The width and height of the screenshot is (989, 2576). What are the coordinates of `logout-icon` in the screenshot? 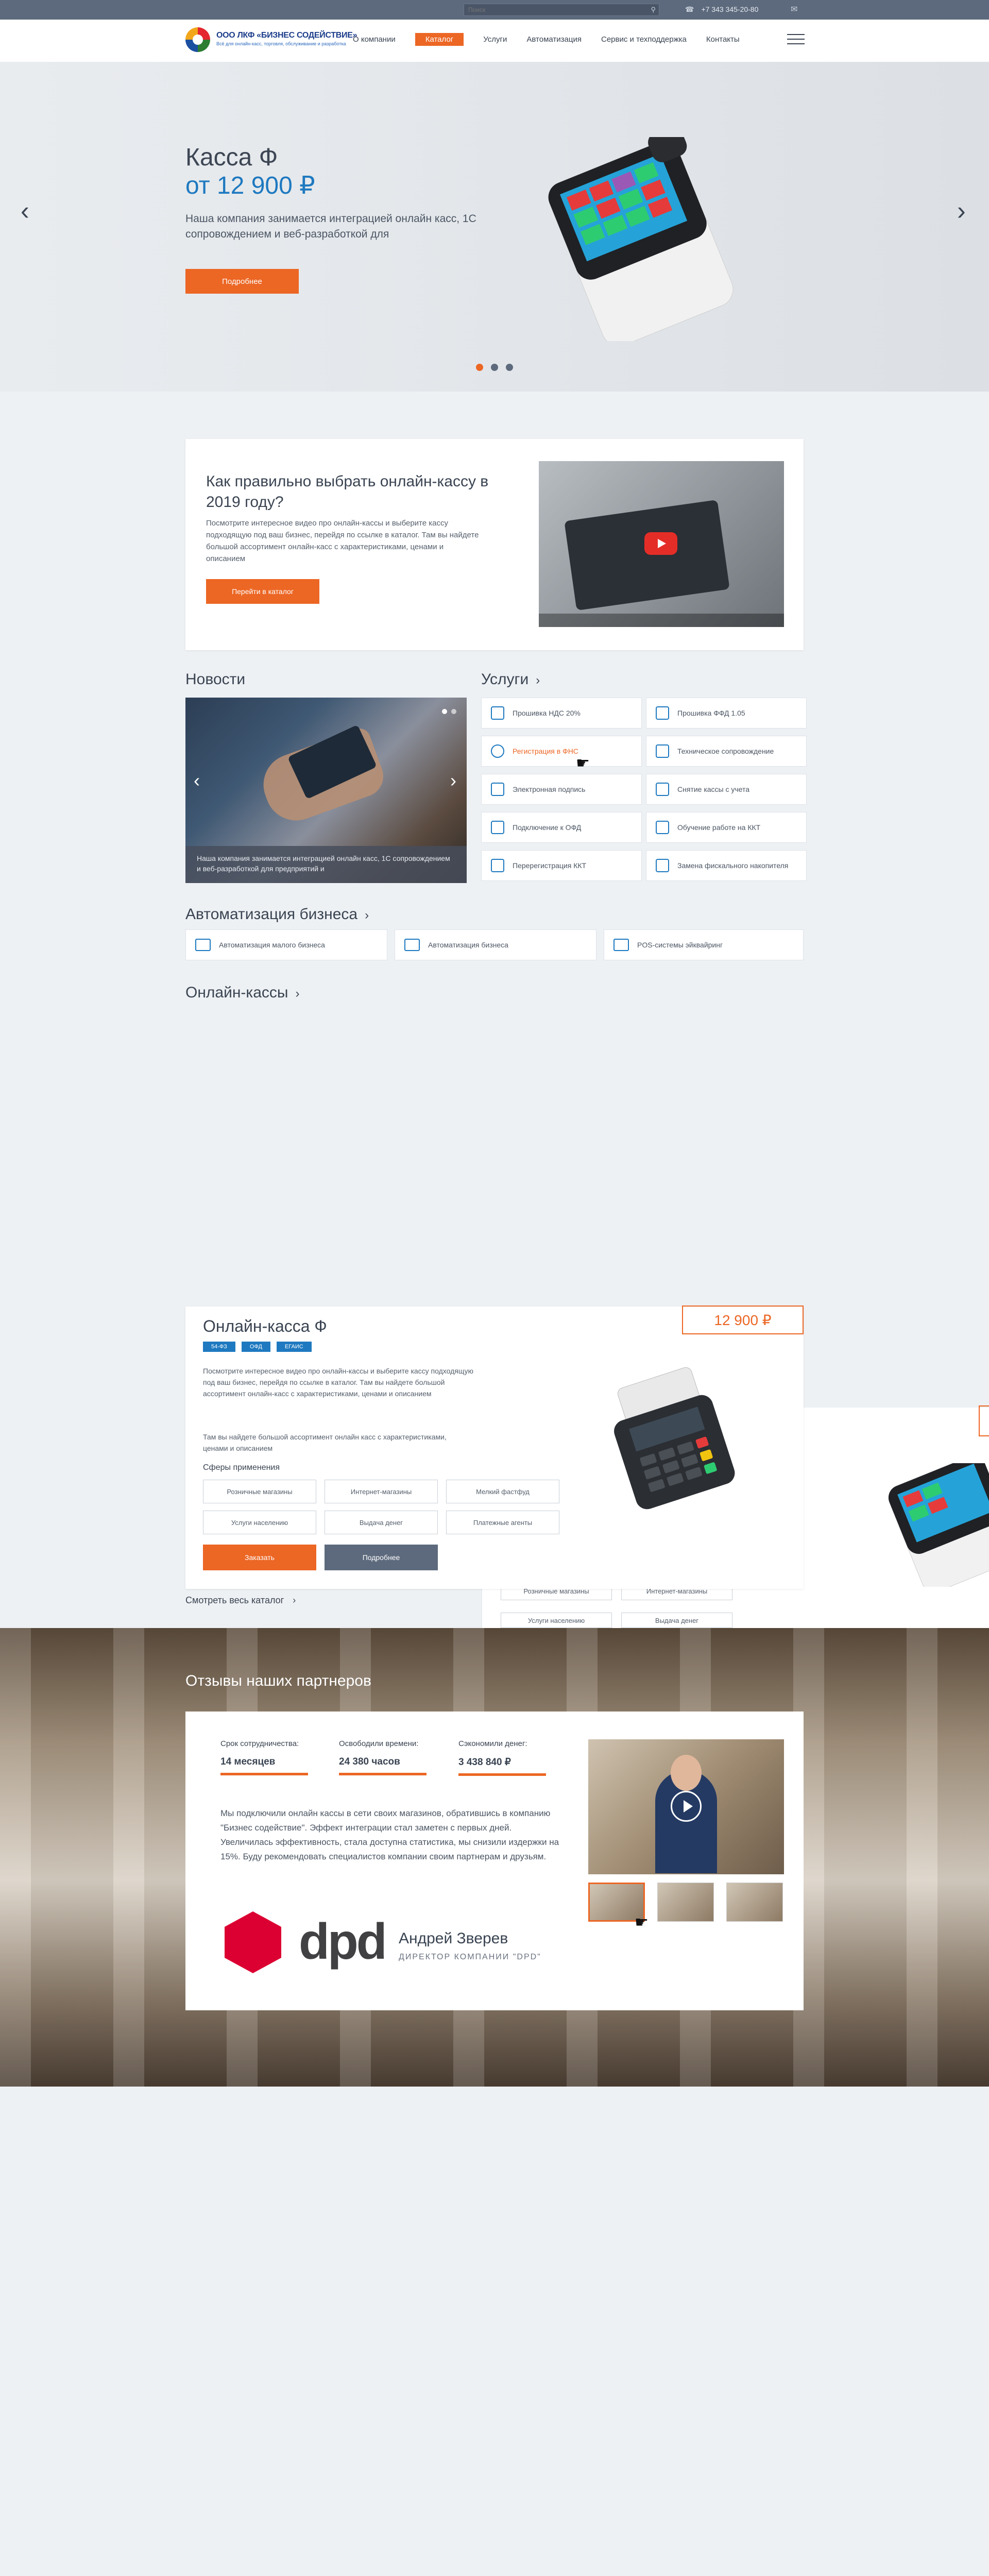 It's located at (662, 789).